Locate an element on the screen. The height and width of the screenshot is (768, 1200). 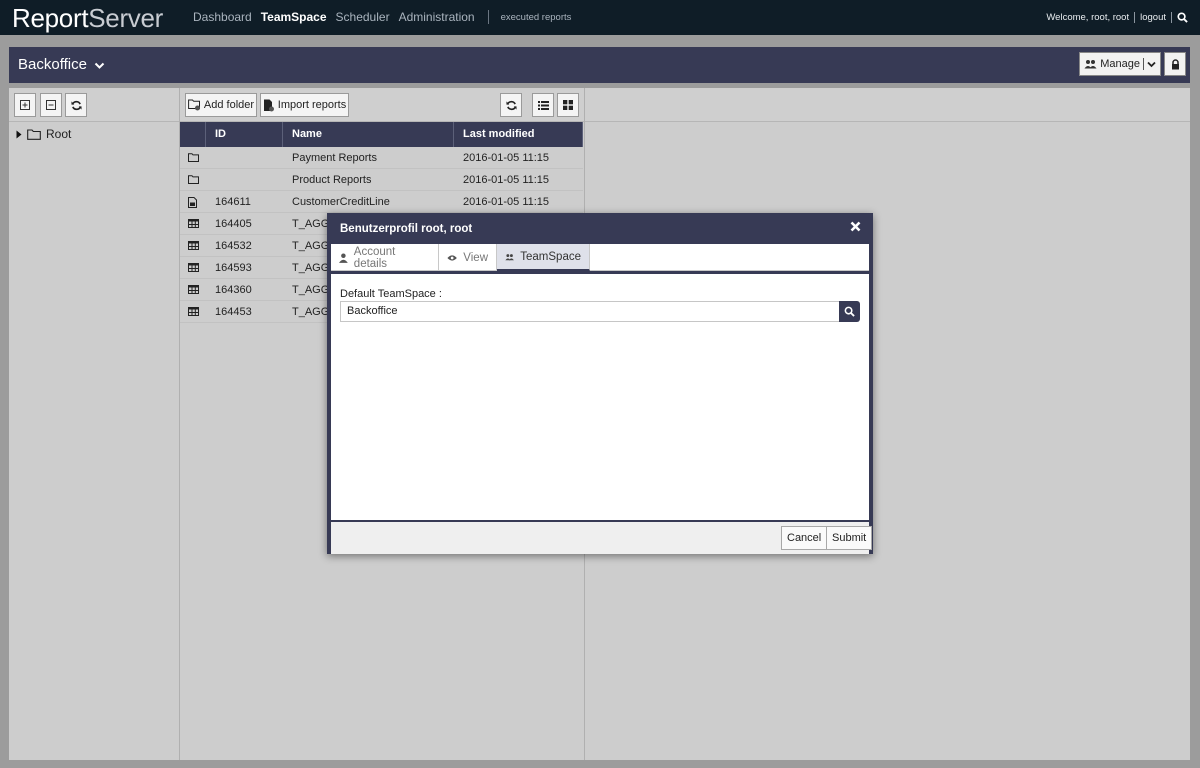
tab-teamspace: TeamSpace is located at coordinates (543, 257).